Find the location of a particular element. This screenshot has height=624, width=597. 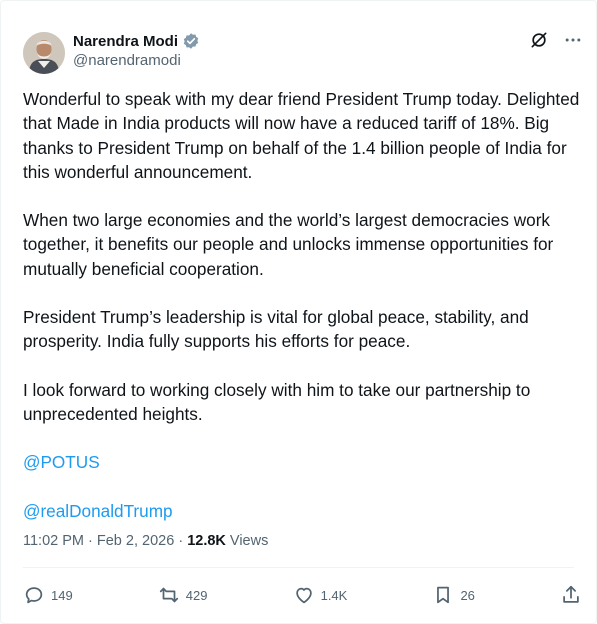

repost-button: 429 is located at coordinates (183, 595).